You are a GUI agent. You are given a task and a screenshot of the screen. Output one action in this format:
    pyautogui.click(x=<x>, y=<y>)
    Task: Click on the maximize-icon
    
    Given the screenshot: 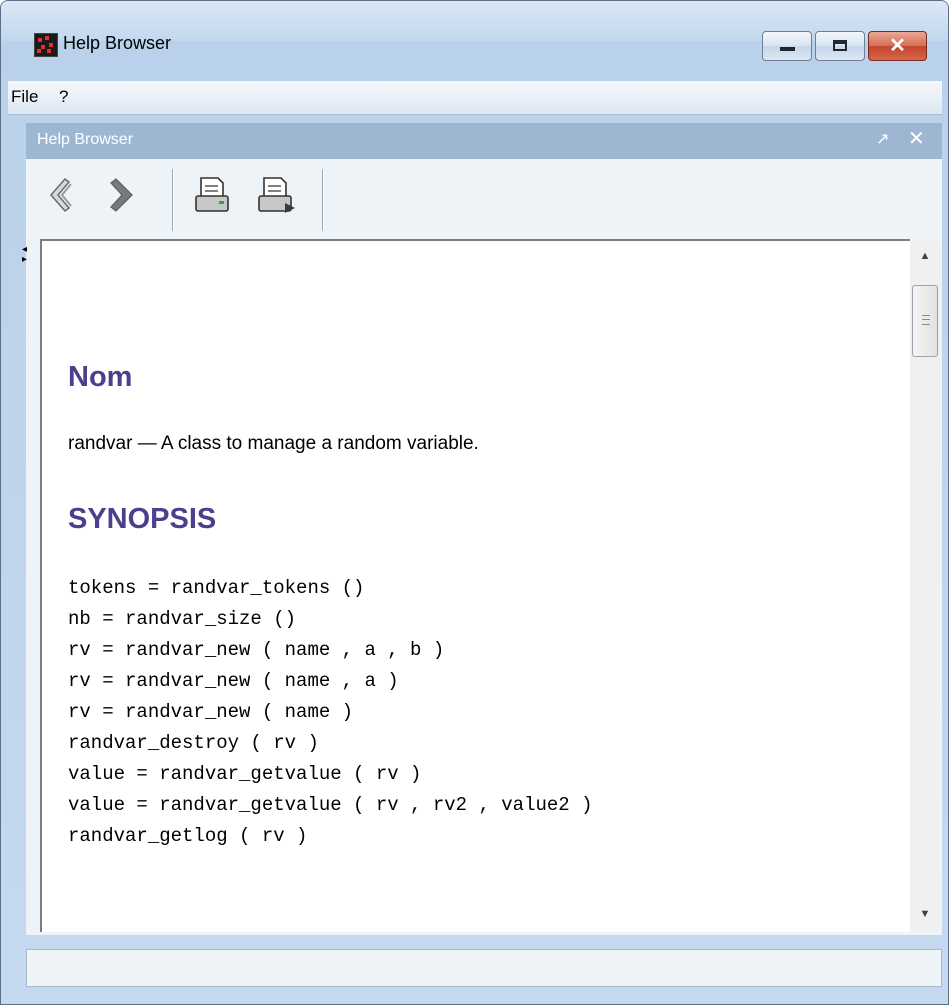 What is the action you would take?
    pyautogui.click(x=840, y=45)
    